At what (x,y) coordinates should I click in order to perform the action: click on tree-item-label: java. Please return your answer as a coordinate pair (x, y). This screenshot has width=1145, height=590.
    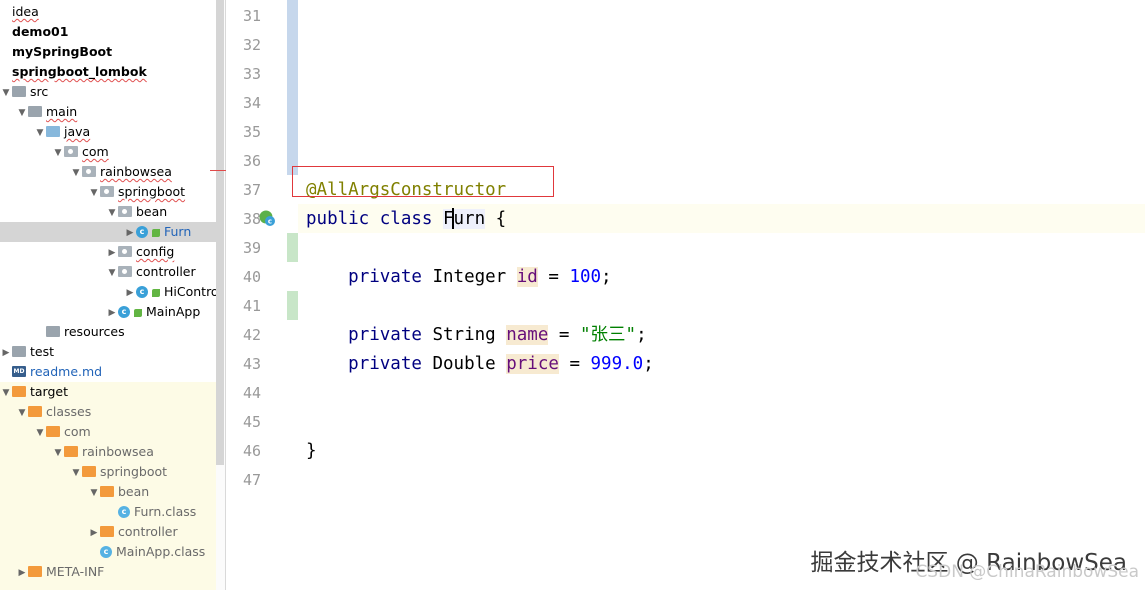
    Looking at the image, I should click on (77, 131).